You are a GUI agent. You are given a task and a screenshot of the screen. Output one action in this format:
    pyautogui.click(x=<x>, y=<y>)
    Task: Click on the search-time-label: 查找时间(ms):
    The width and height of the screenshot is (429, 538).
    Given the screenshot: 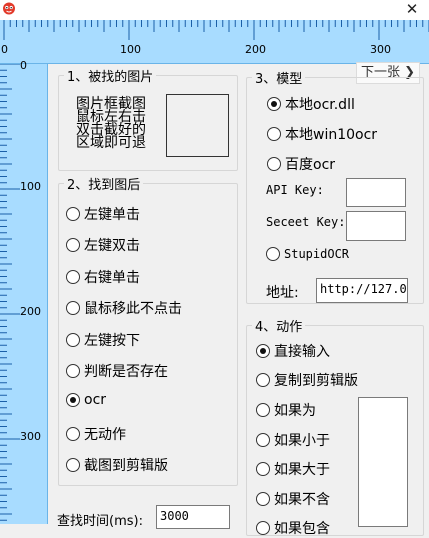 What is the action you would take?
    pyautogui.click(x=100, y=521)
    